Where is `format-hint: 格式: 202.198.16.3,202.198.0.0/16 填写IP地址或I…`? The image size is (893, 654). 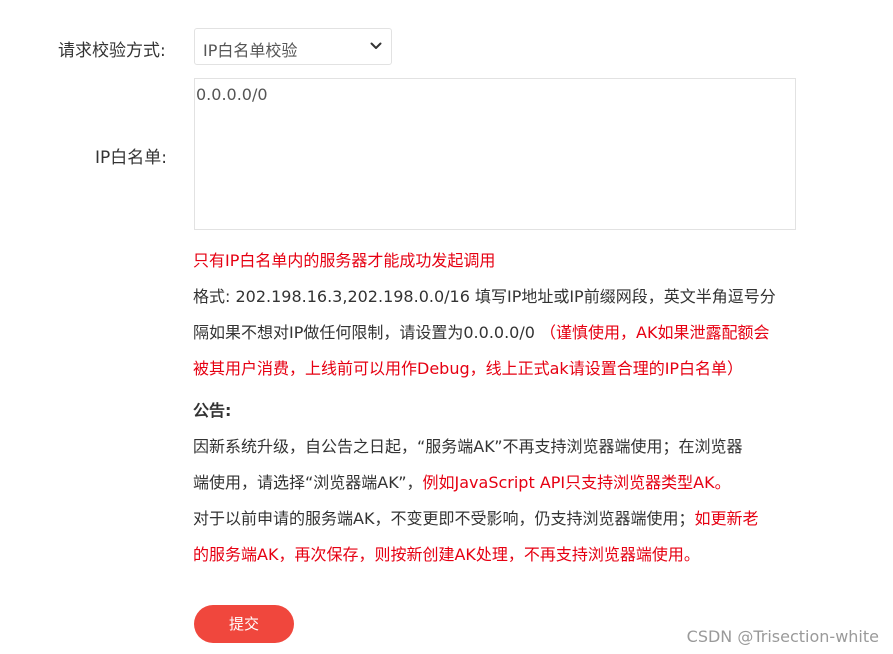
format-hint: 格式: 202.198.16.3,202.198.0.0/16 填写IP地址或I… is located at coordinates (484, 296).